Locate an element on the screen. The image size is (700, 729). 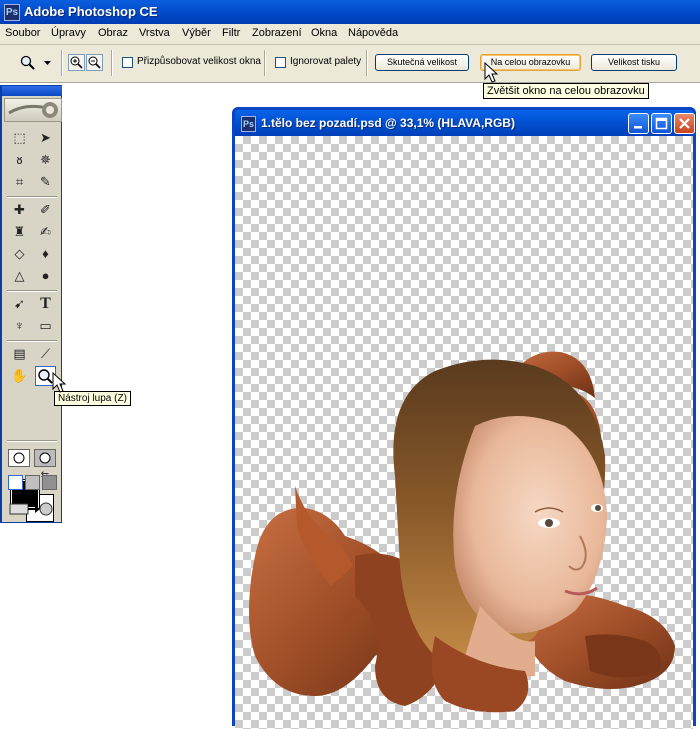
maximize-button is located at coordinates (661, 123).